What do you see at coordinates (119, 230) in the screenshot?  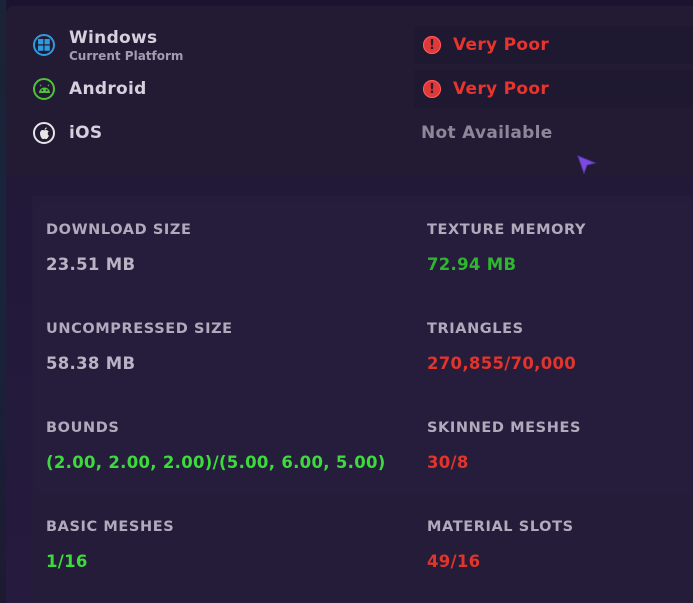 I see `stat-label: DOWNLOAD SIZE` at bounding box center [119, 230].